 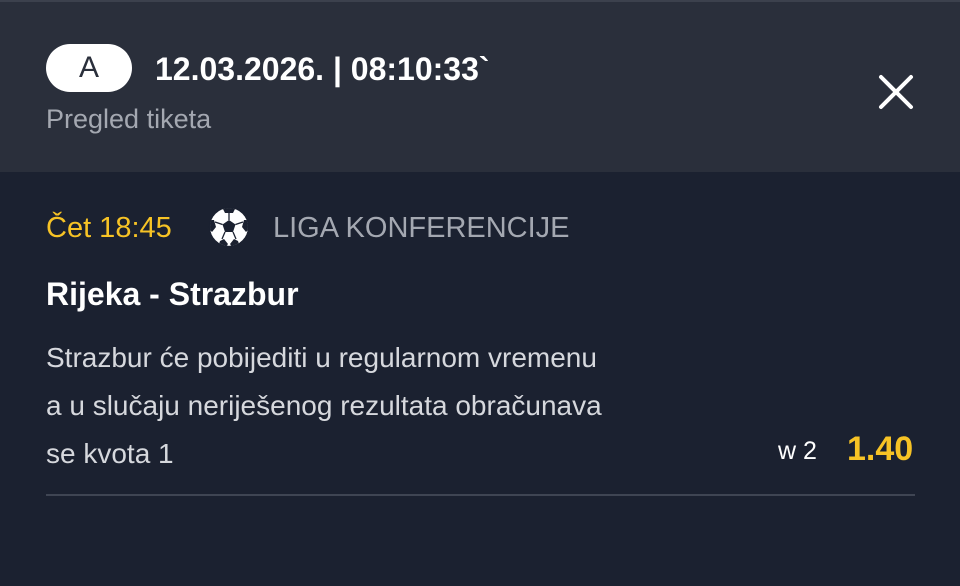 I want to click on match-title: Rijeka - Strazbur, so click(x=172, y=294).